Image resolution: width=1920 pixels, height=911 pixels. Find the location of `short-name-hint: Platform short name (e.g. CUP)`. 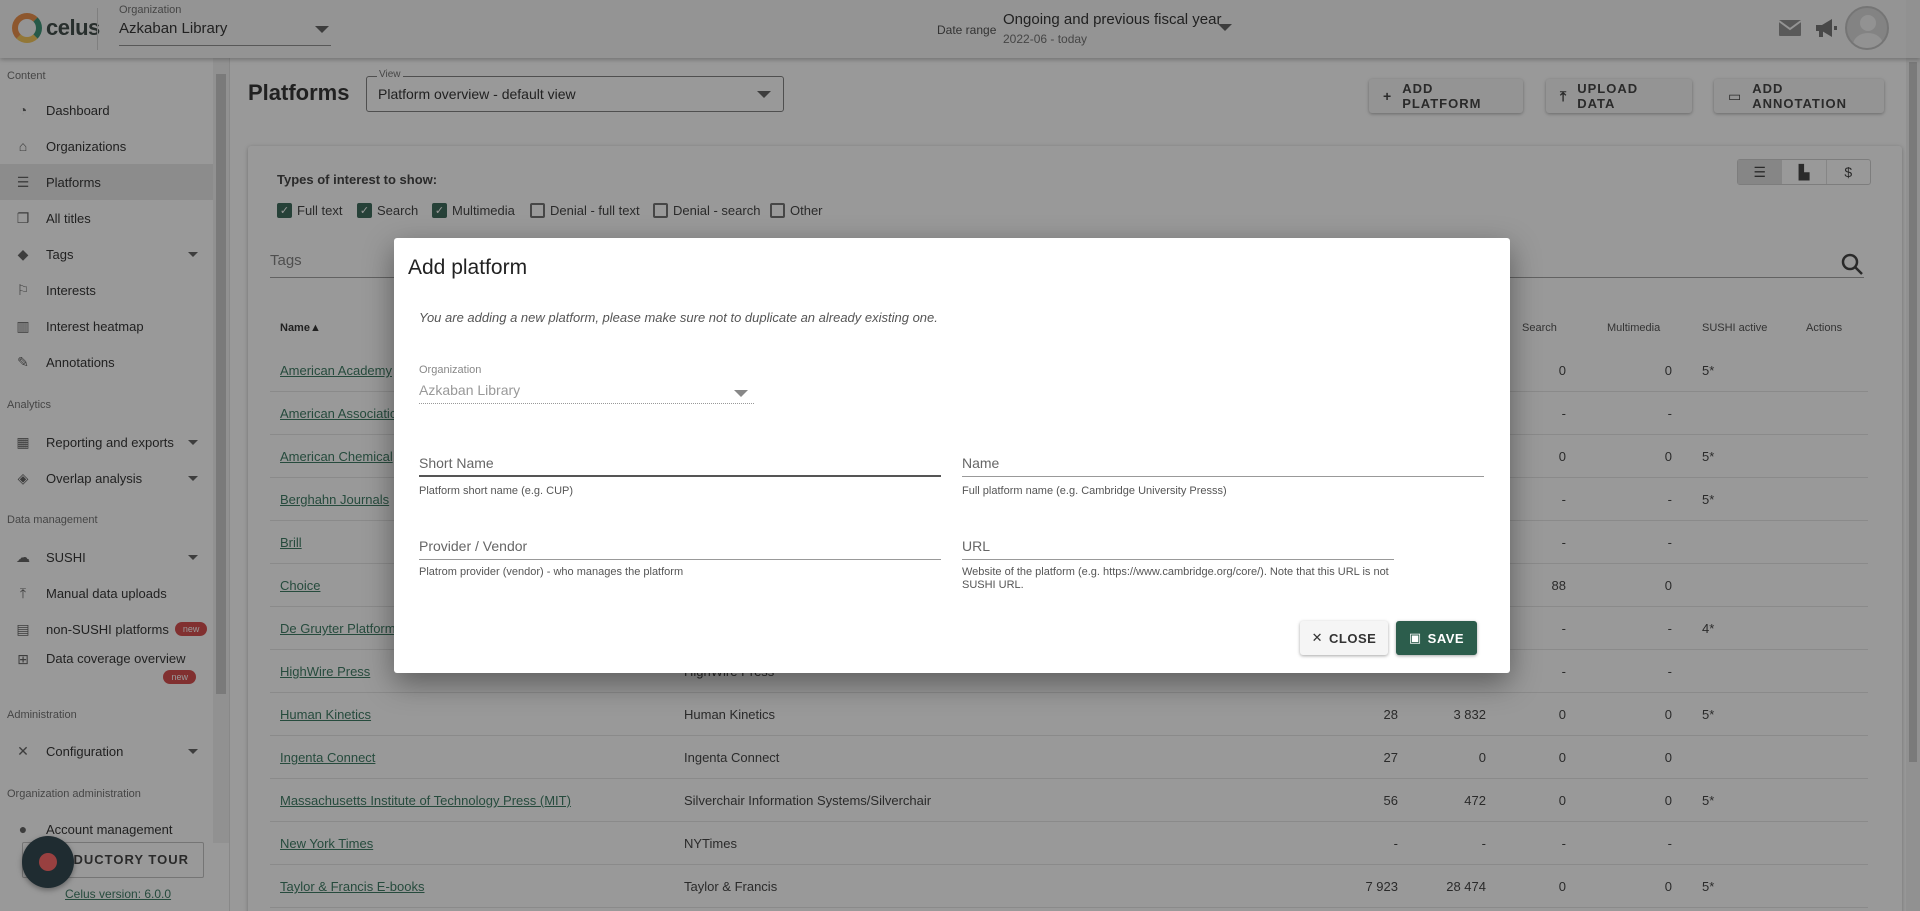

short-name-hint: Platform short name (e.g. CUP) is located at coordinates (496, 491).